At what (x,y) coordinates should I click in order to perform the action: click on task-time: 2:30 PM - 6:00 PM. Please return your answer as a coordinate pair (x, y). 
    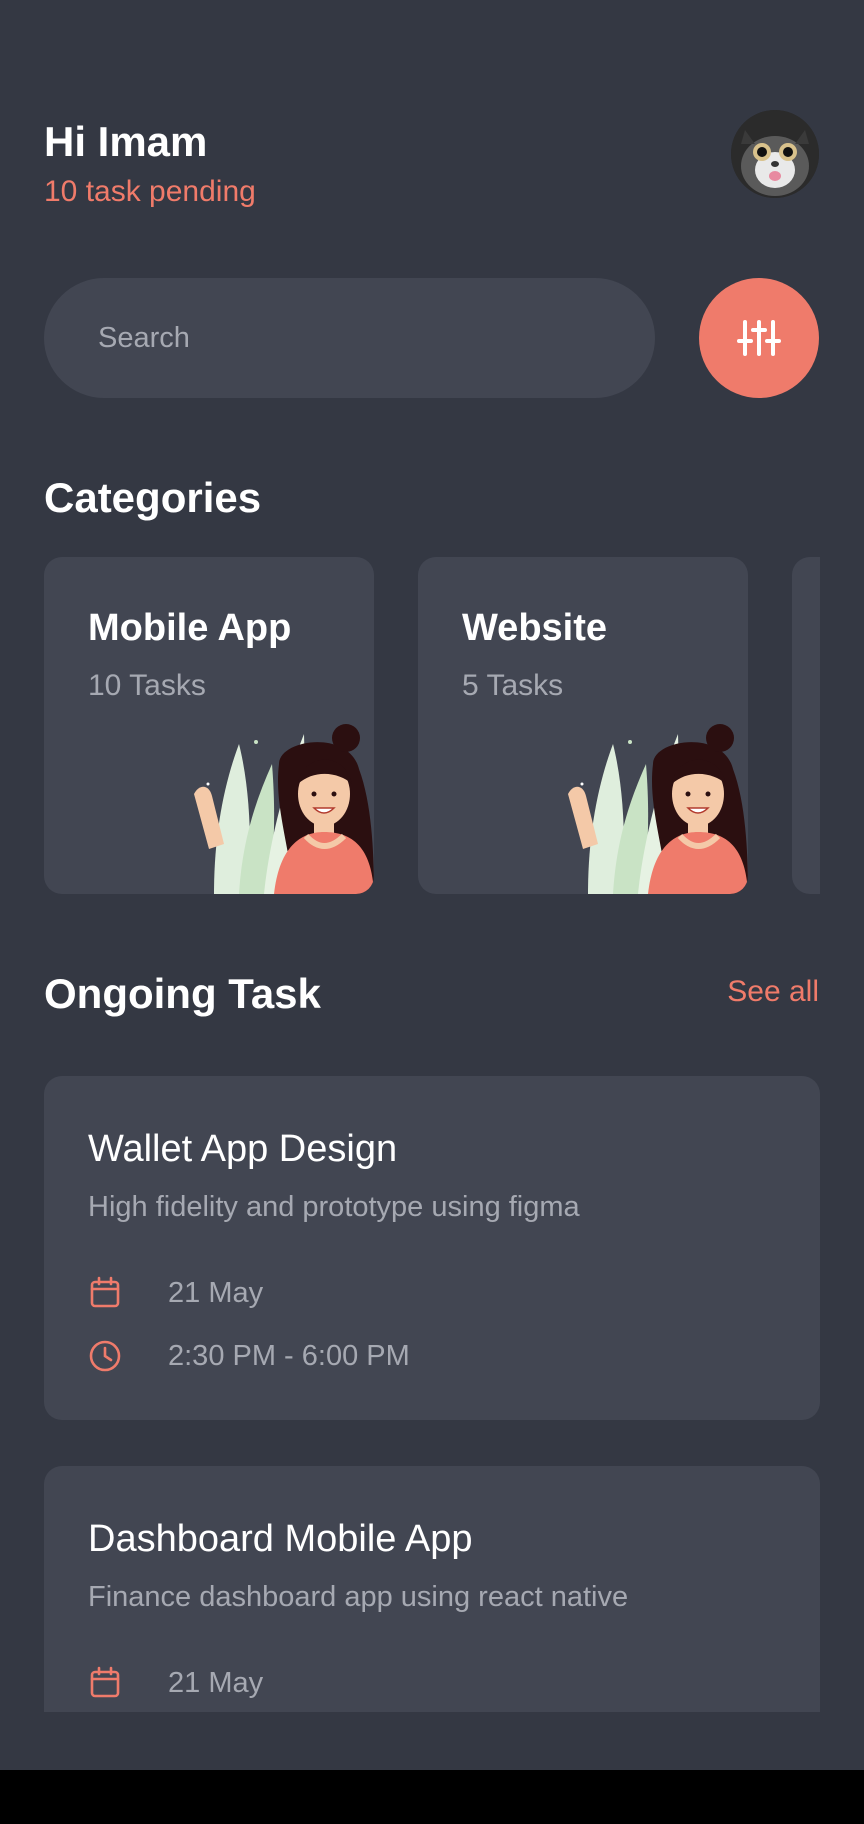
    Looking at the image, I should click on (289, 1356).